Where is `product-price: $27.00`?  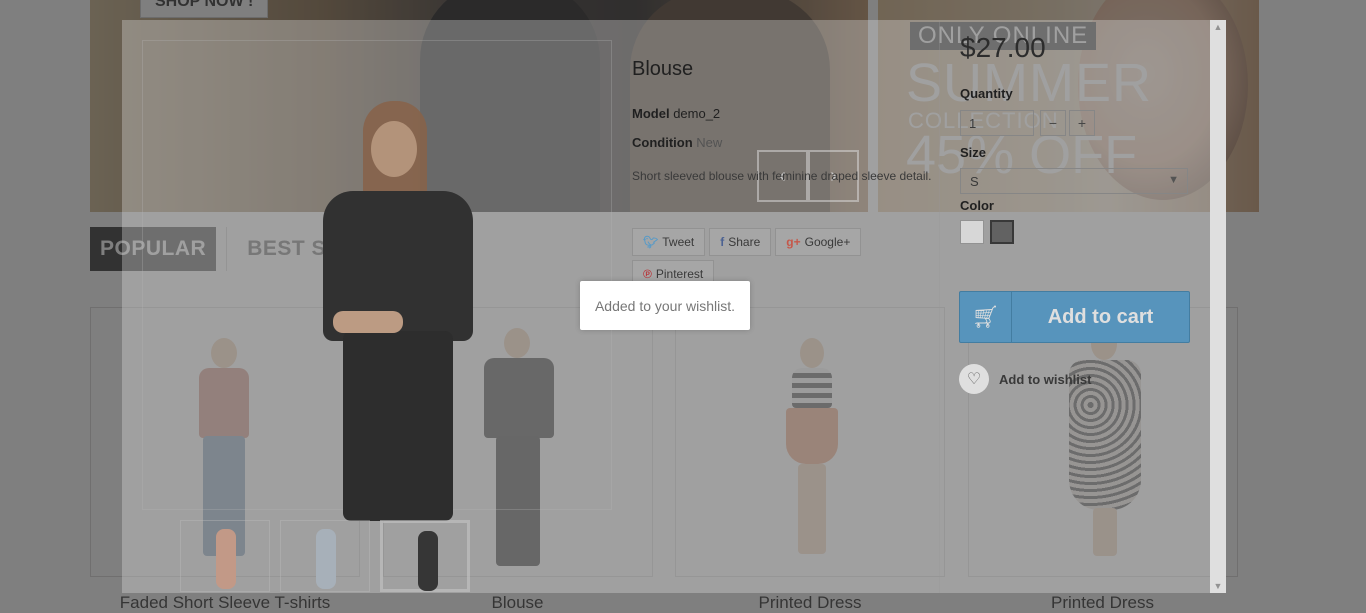
product-price: $27.00 is located at coordinates (1003, 47).